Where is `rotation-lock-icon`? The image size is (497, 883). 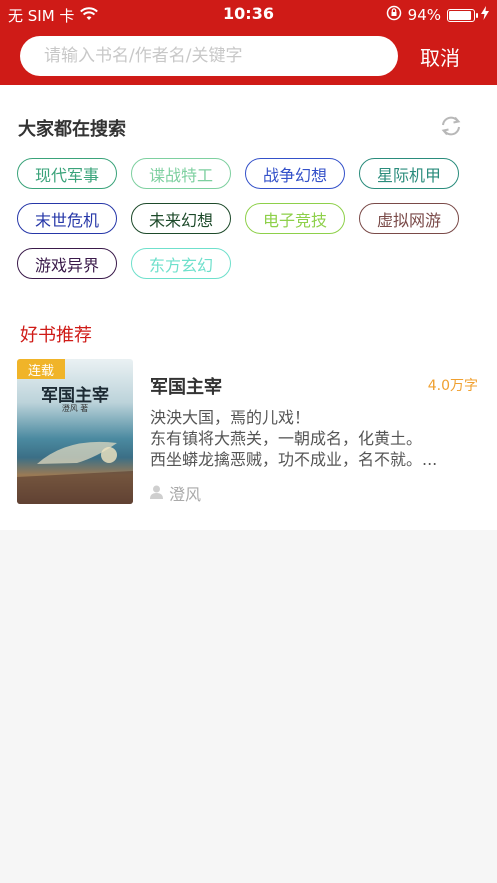 rotation-lock-icon is located at coordinates (394, 15).